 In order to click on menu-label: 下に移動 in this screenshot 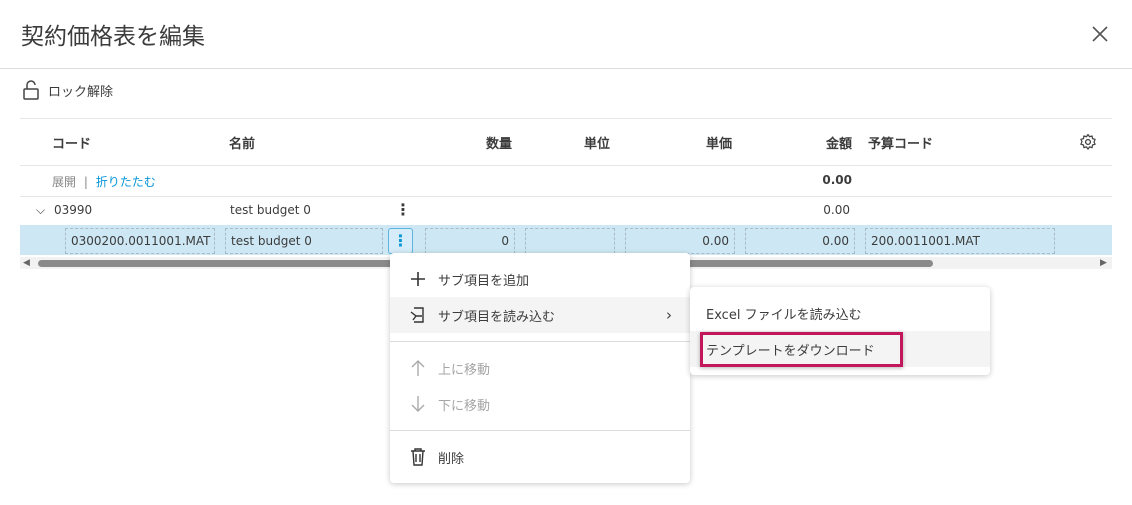, I will do `click(464, 406)`.